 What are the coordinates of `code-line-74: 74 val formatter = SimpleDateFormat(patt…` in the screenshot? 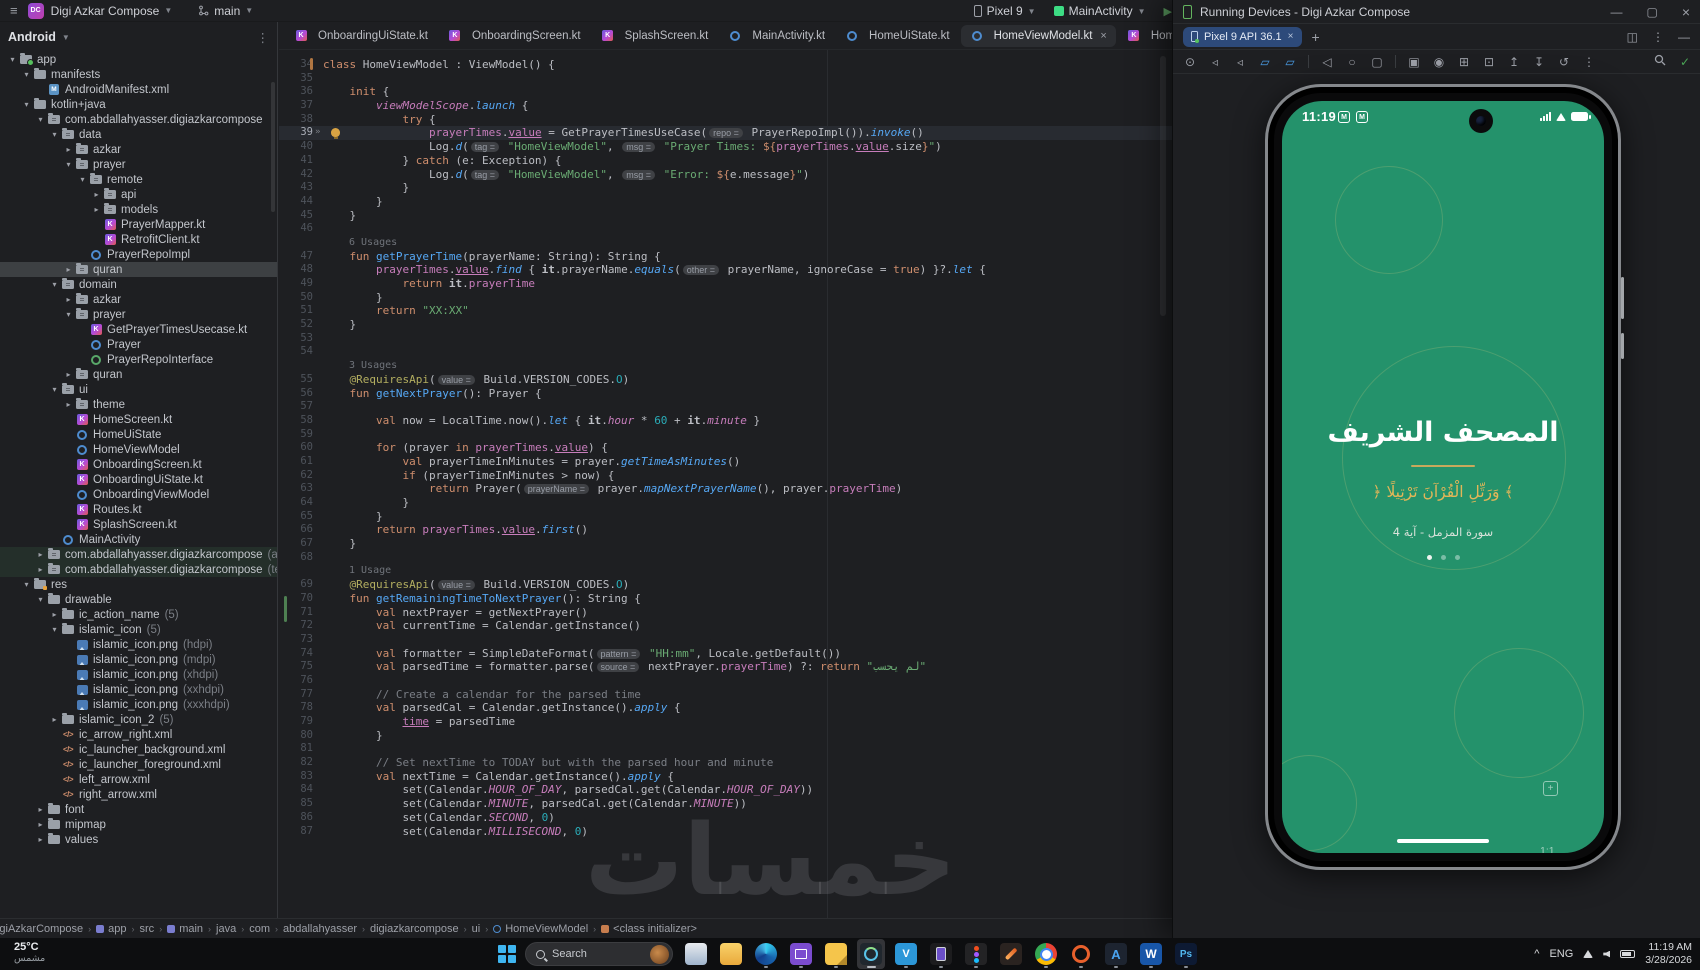 It's located at (725, 654).